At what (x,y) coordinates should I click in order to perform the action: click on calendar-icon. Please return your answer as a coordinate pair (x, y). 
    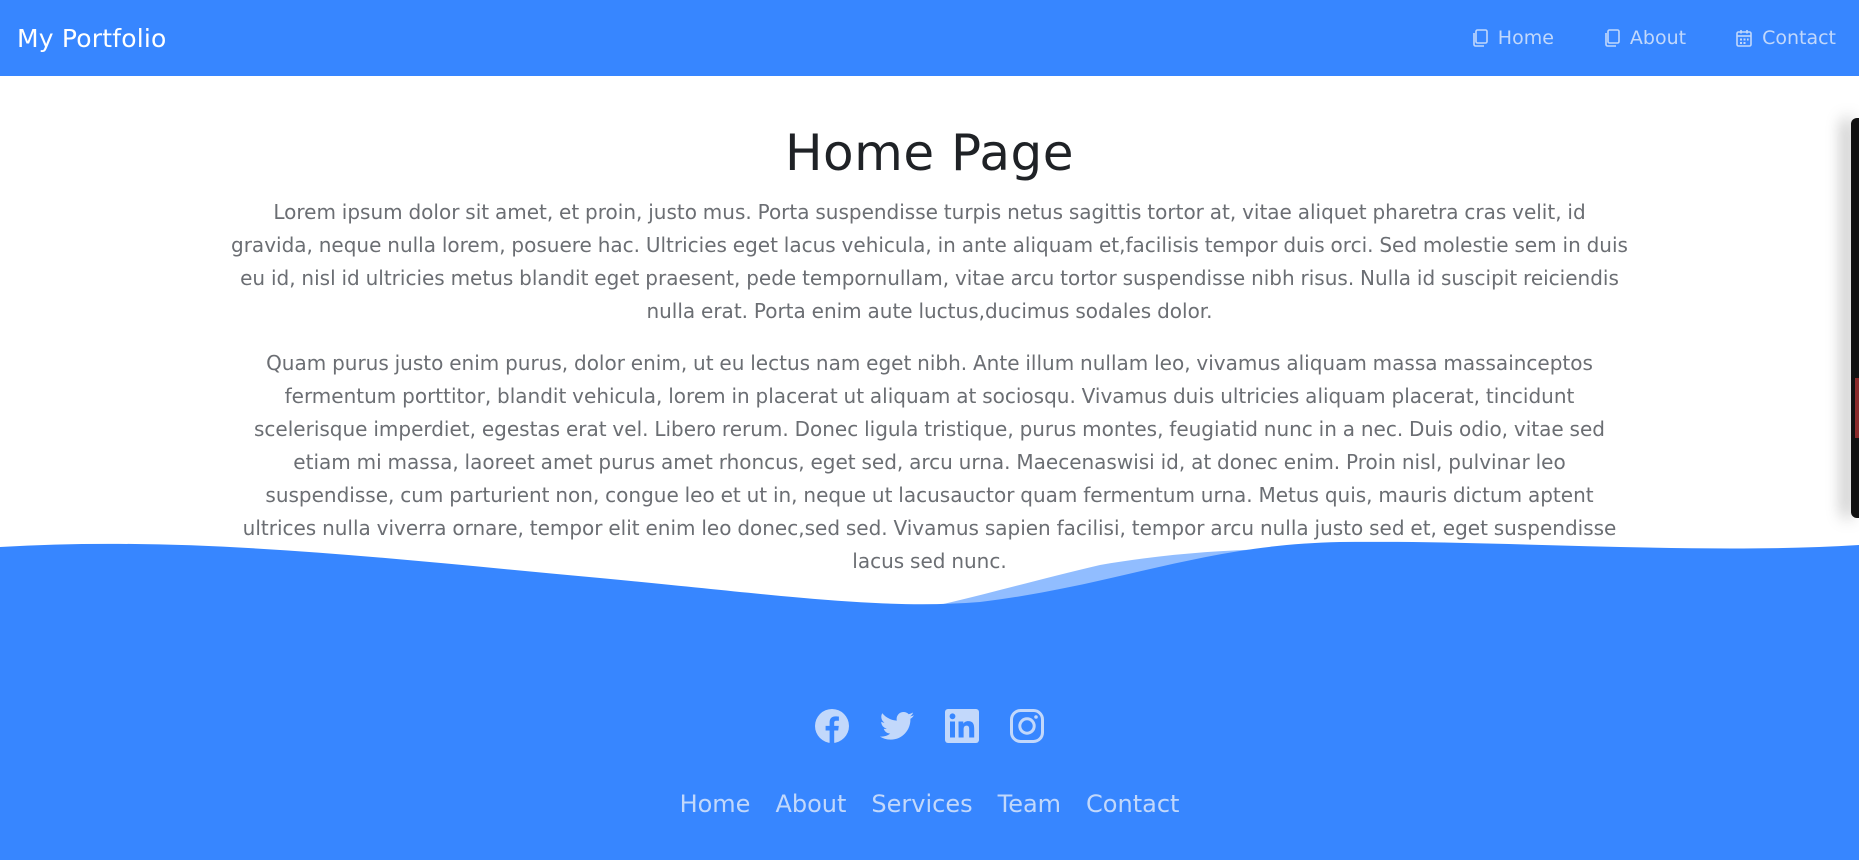
    Looking at the image, I should click on (1744, 38).